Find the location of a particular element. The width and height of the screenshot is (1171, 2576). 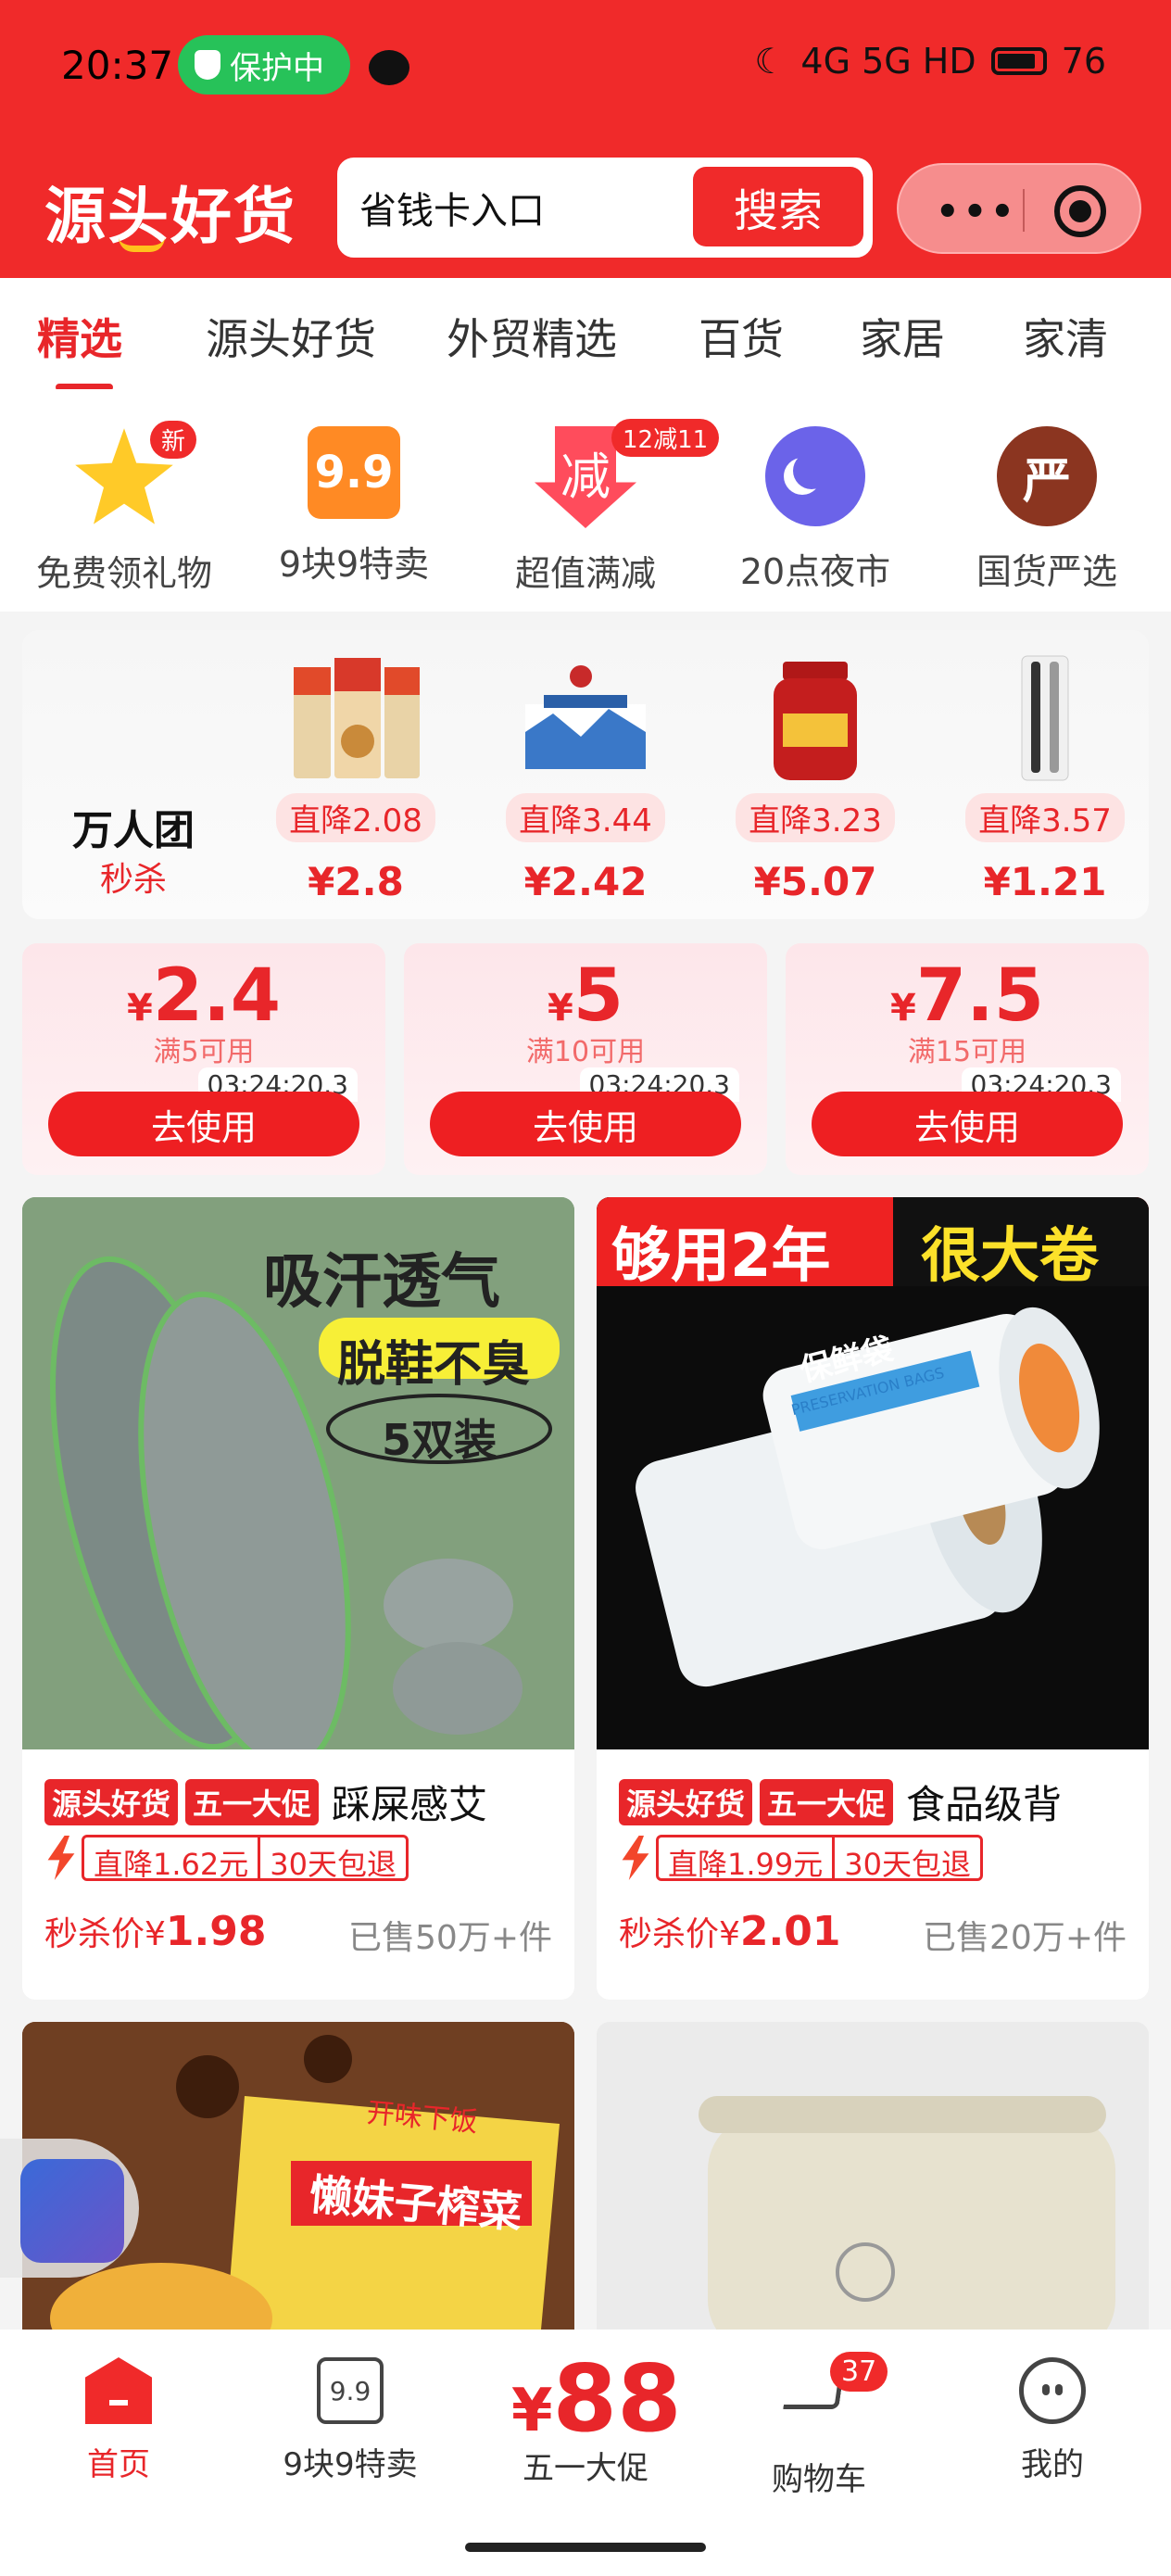

image-subline: 很大卷 is located at coordinates (1010, 1256).